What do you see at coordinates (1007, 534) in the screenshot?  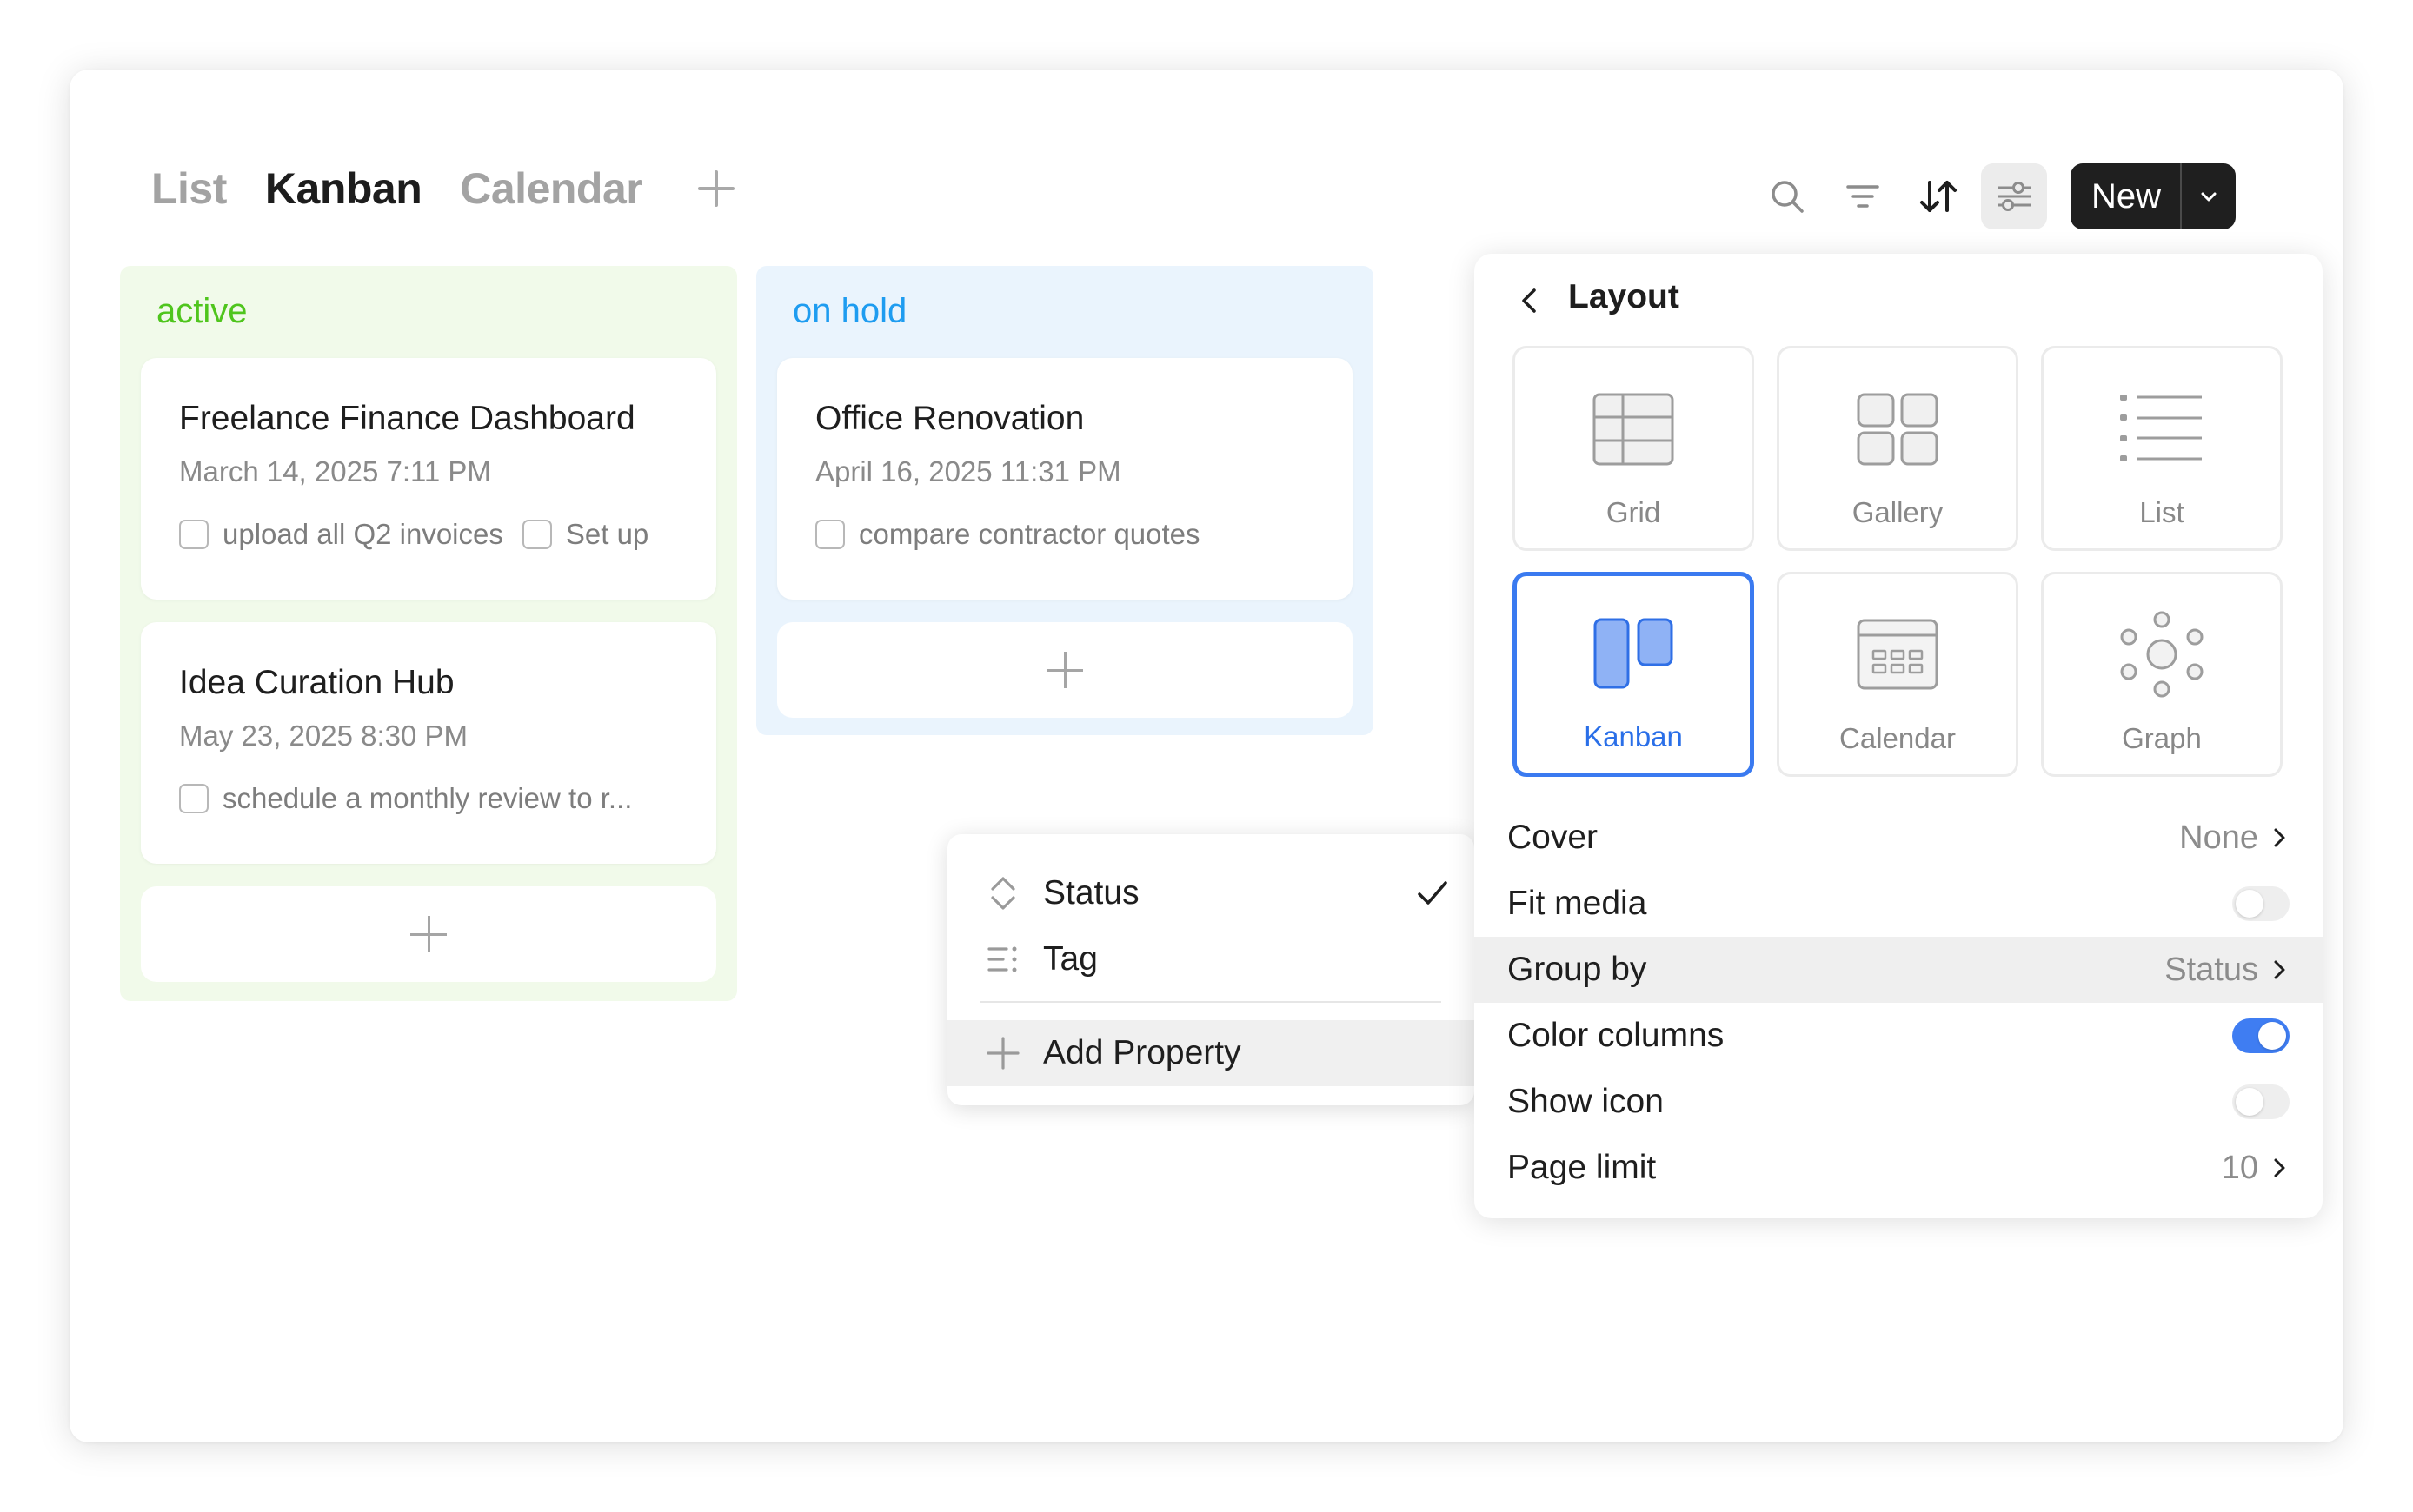 I see `task-item: compare contractor quotes` at bounding box center [1007, 534].